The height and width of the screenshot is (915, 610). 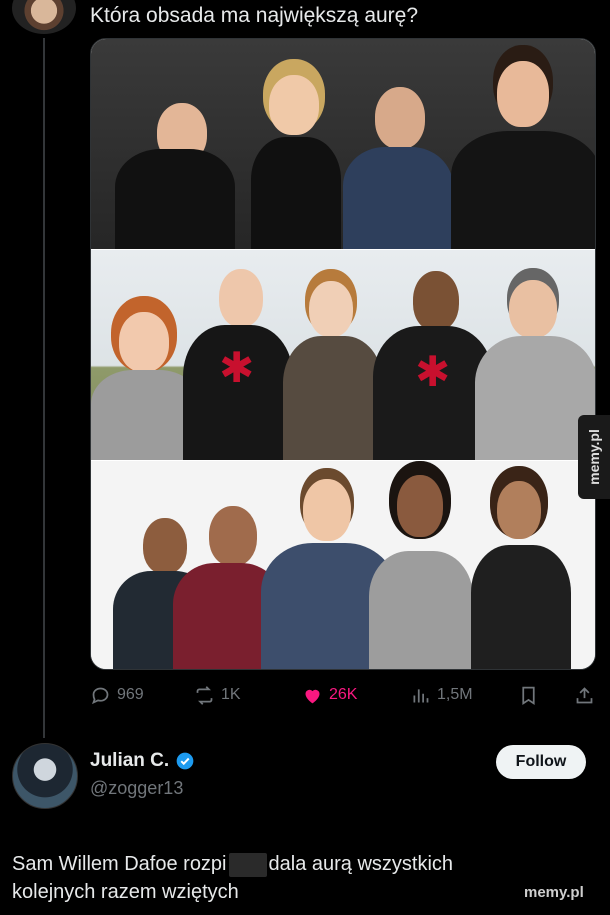 What do you see at coordinates (204, 695) in the screenshot?
I see `repost-icon` at bounding box center [204, 695].